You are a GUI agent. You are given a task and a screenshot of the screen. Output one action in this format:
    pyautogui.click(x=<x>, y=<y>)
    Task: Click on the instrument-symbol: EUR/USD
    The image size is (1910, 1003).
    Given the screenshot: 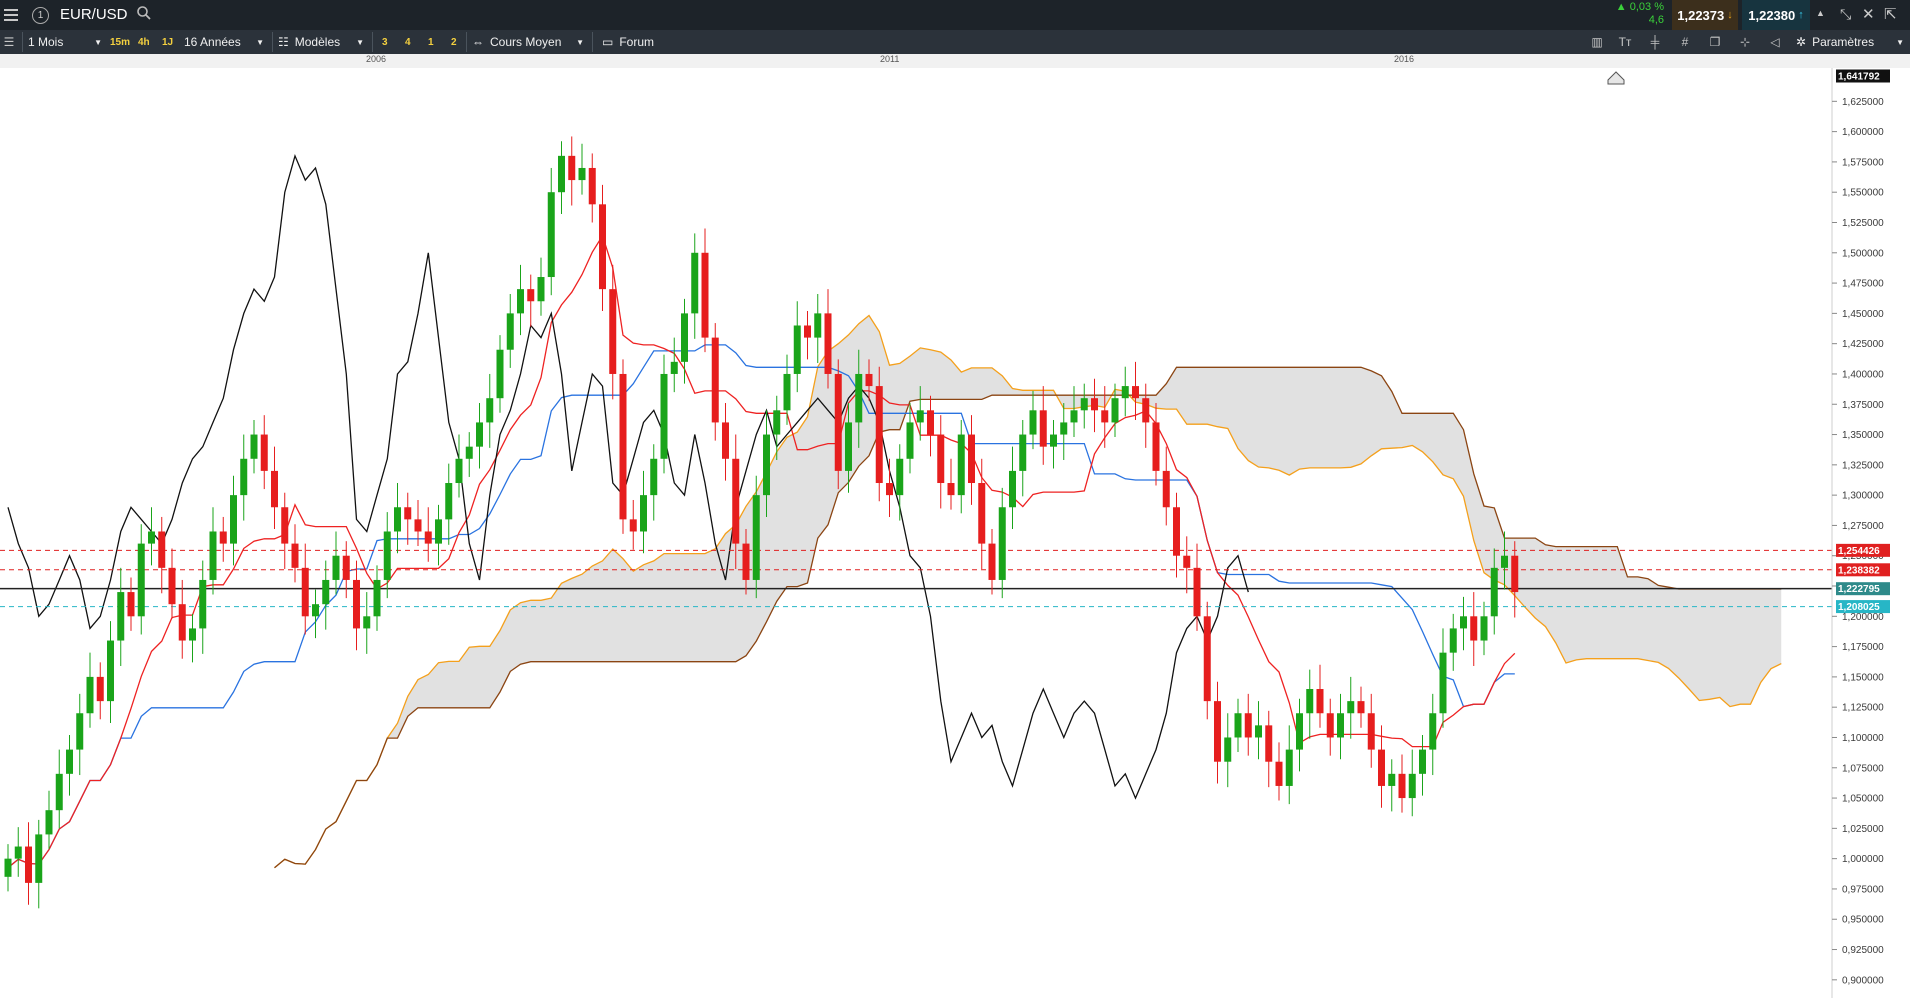 What is the action you would take?
    pyautogui.click(x=94, y=14)
    